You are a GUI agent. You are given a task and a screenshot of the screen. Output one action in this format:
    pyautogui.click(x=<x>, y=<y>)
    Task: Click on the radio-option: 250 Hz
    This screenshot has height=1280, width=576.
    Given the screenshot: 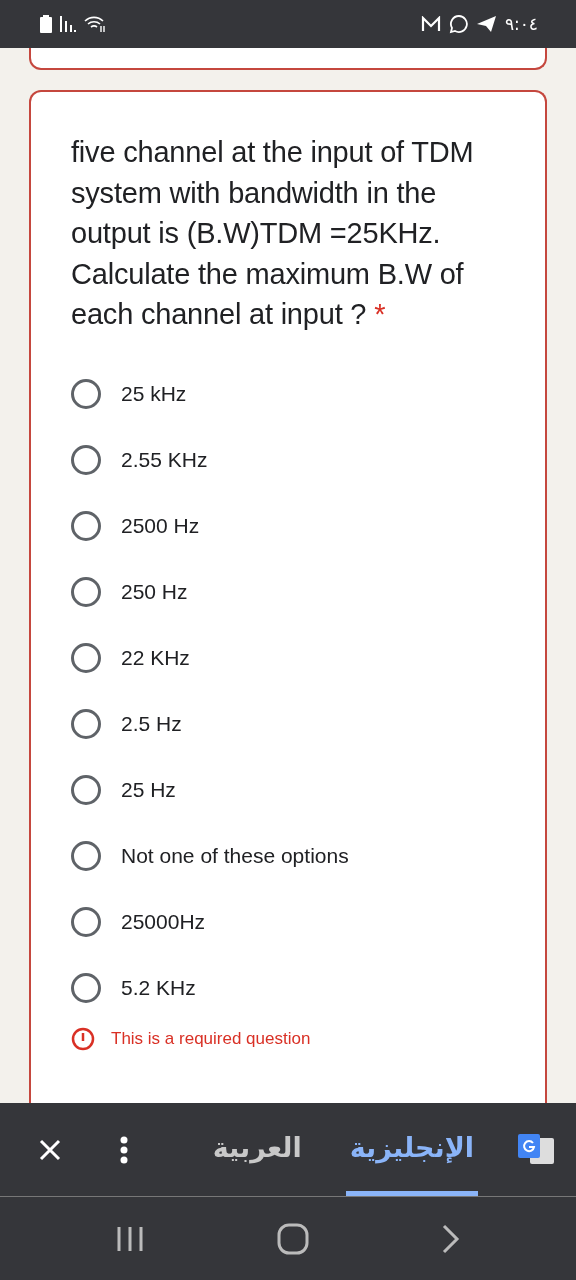 What is the action you would take?
    pyautogui.click(x=288, y=591)
    